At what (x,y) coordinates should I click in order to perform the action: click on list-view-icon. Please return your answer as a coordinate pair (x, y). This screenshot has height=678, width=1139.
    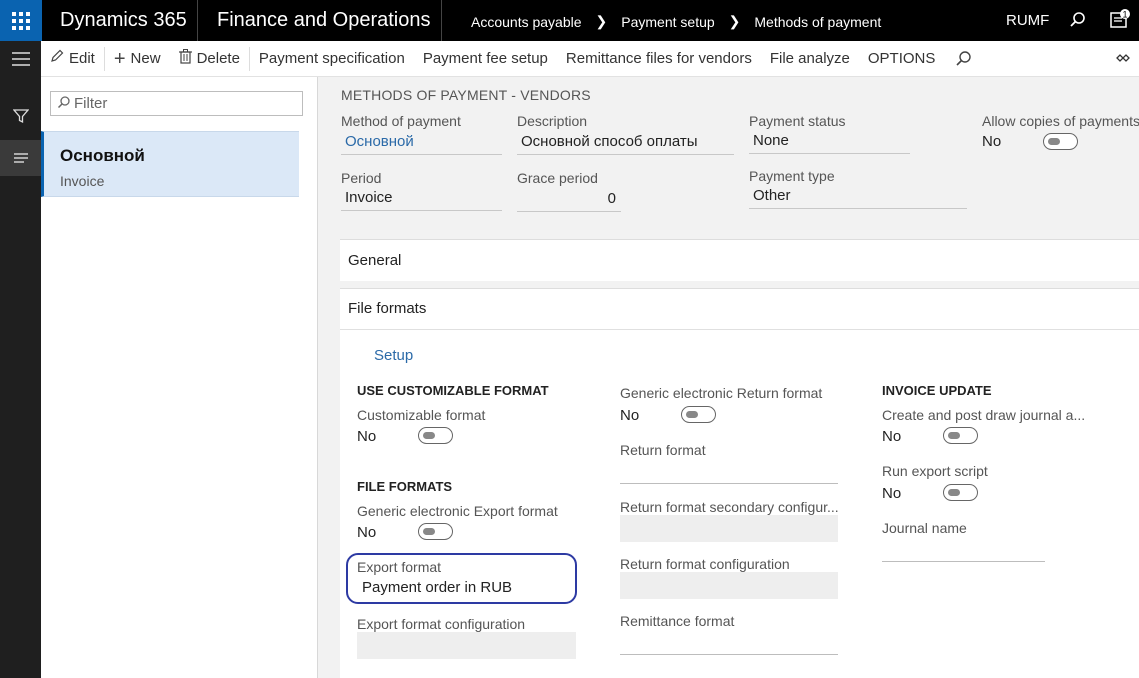
    Looking at the image, I should click on (20, 158).